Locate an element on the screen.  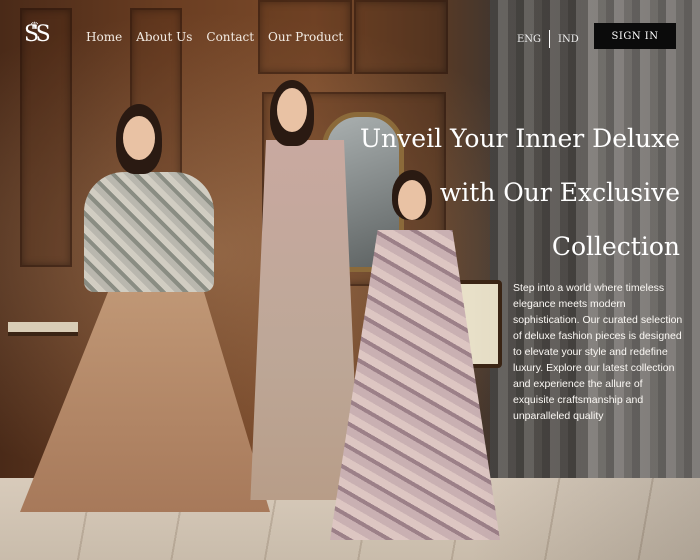
headline-line-2: with Our Exclusive is located at coordinates (559, 192).